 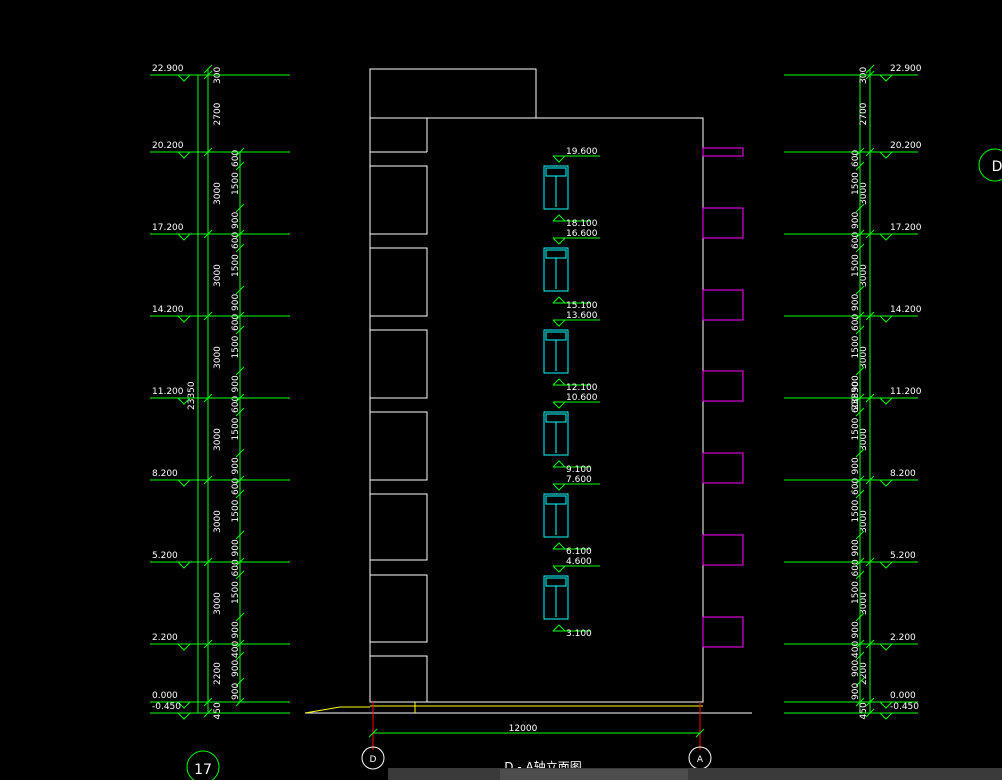 What do you see at coordinates (582, 398) in the screenshot?
I see `window-top-elevation: 10.600` at bounding box center [582, 398].